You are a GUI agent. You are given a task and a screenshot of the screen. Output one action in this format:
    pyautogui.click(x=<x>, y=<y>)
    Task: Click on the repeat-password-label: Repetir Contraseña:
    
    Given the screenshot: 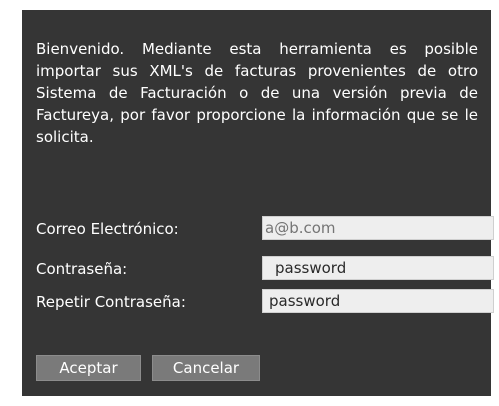 What is the action you would take?
    pyautogui.click(x=111, y=302)
    